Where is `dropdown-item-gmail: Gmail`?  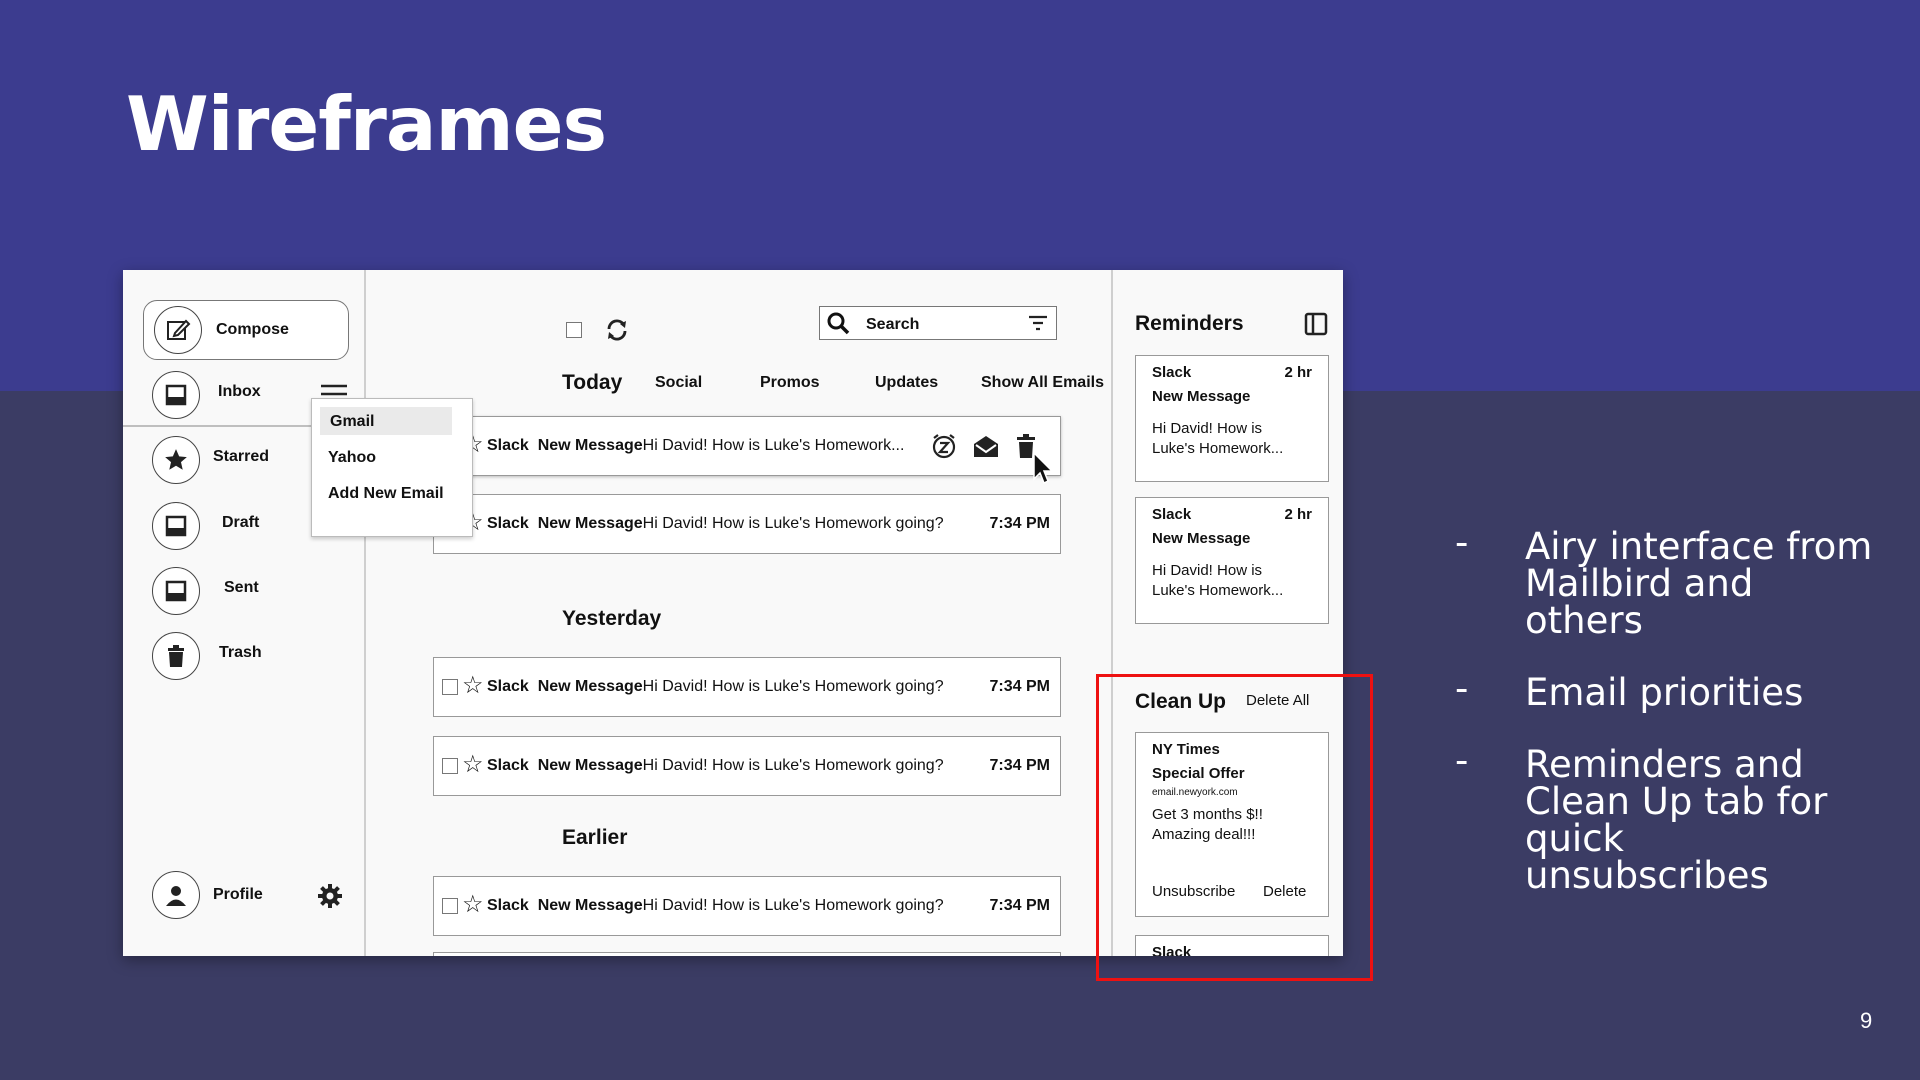 dropdown-item-gmail: Gmail is located at coordinates (352, 422).